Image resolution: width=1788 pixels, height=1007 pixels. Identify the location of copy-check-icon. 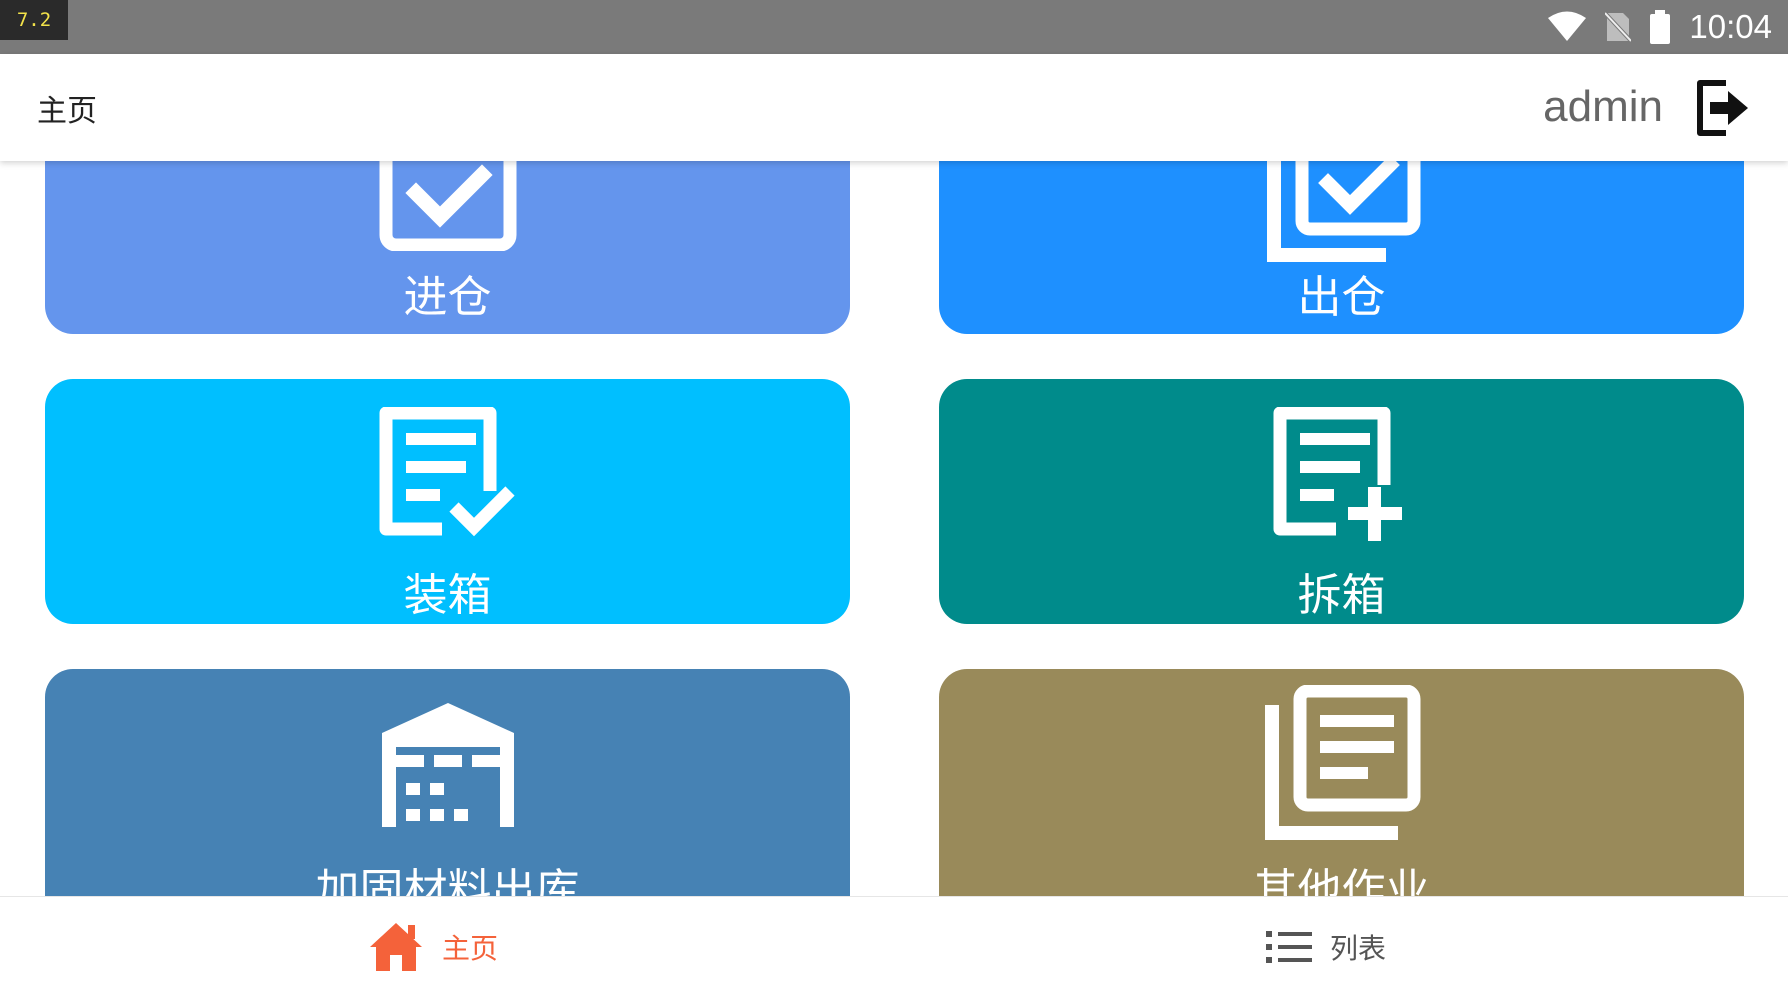
(1342, 216).